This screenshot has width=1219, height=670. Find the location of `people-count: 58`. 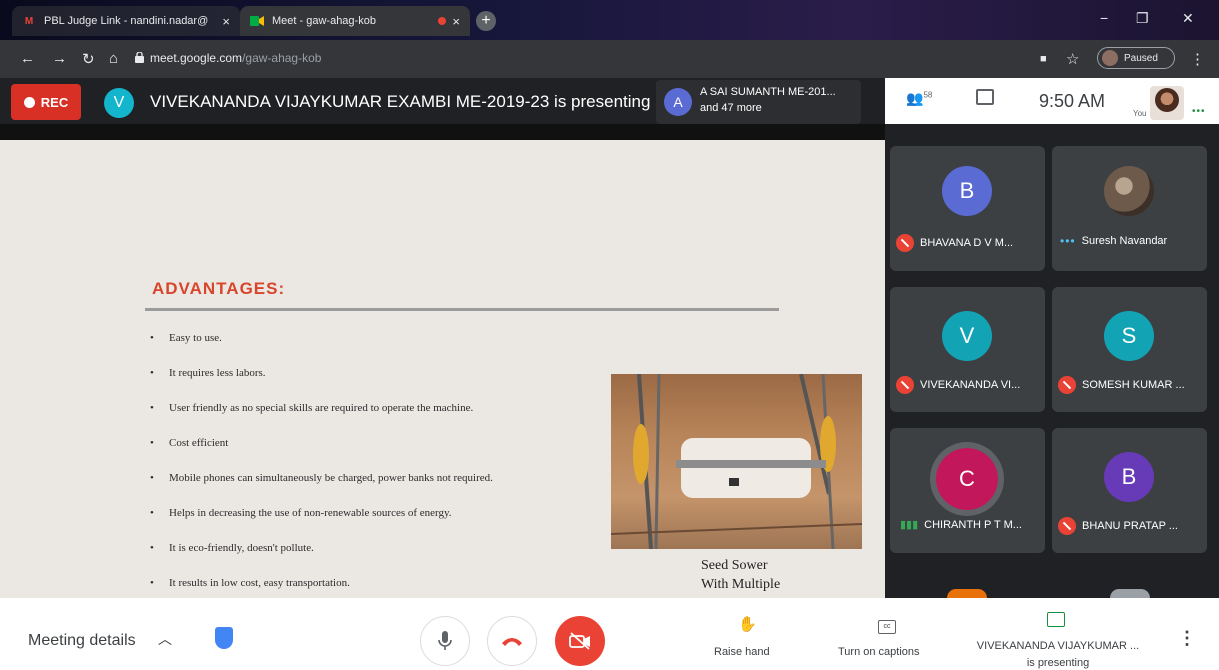

people-count: 58 is located at coordinates (928, 95).